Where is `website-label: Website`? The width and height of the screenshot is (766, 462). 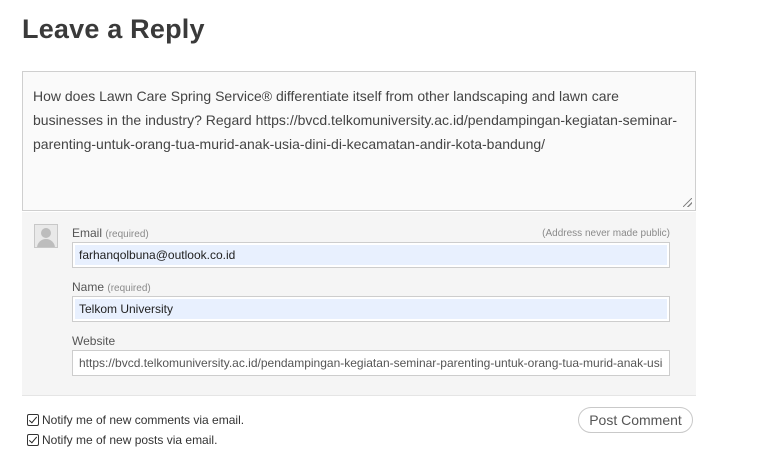
website-label: Website is located at coordinates (93, 341).